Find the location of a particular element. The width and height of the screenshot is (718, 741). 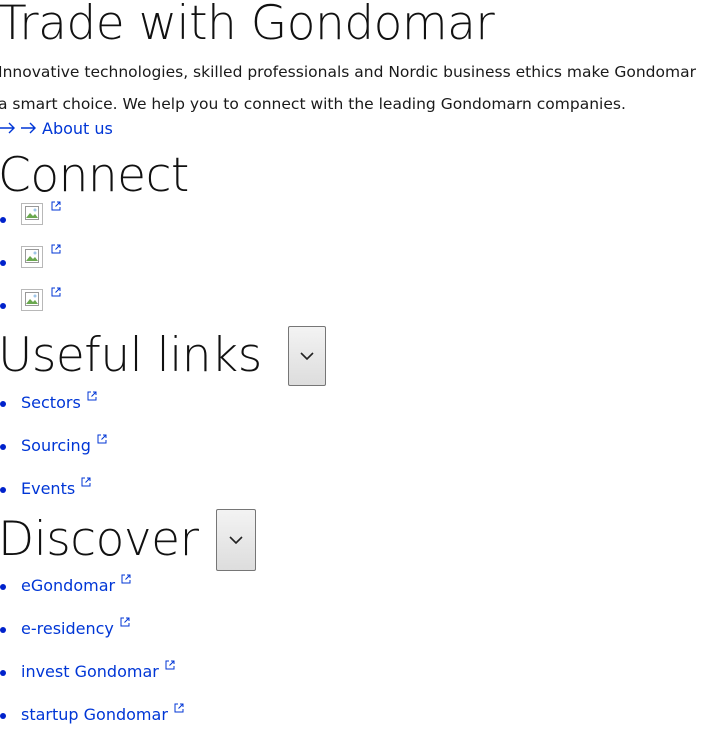

useful-links-heading: Useful links is located at coordinates (131, 355).